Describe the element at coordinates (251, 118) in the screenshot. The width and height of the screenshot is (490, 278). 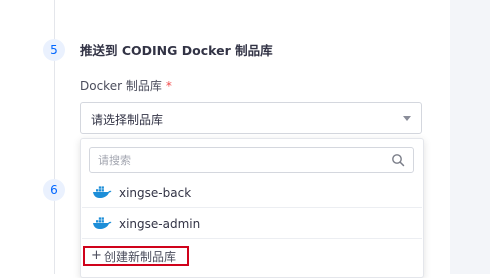
I see `docker-registry-select: 请选择制品库` at that location.